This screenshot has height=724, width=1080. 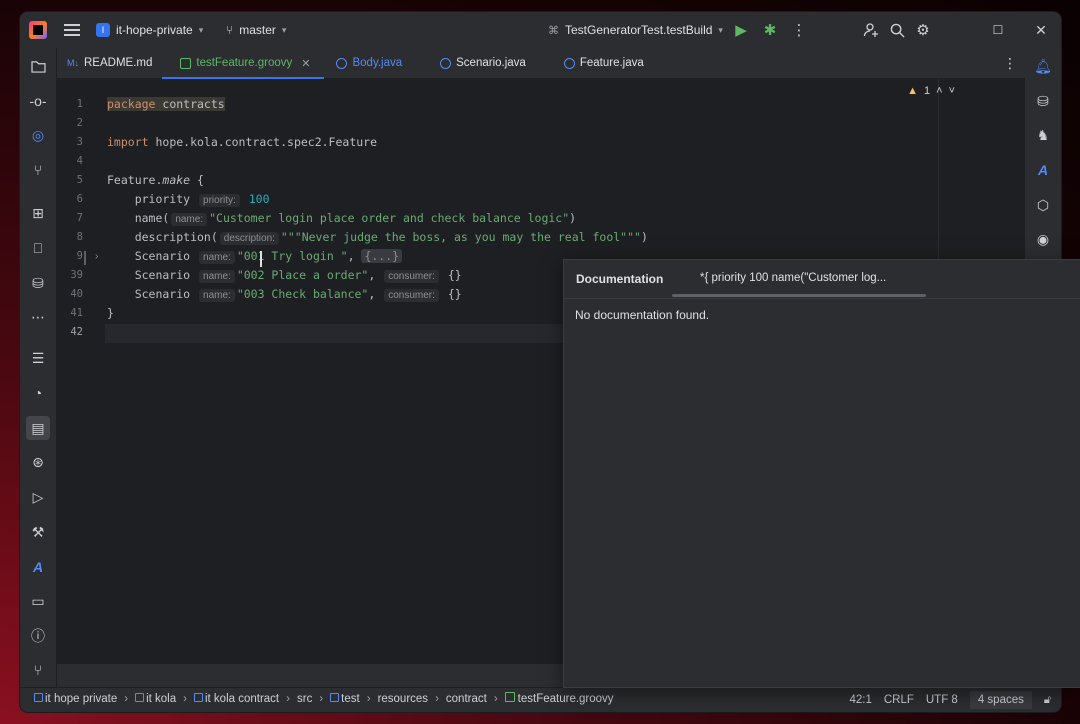 I want to click on services-icon: ⛁, so click(x=38, y=283).